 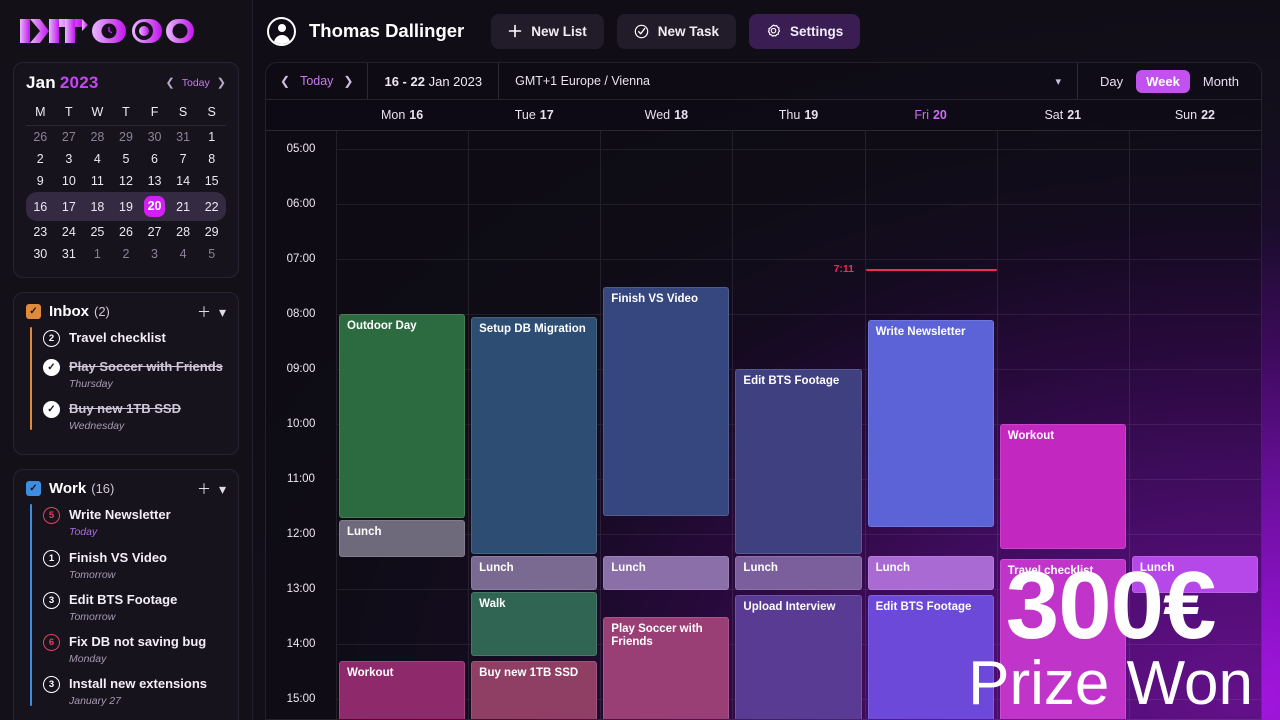 What do you see at coordinates (534, 435) in the screenshot?
I see `calendar-event: Setup DB Migration` at bounding box center [534, 435].